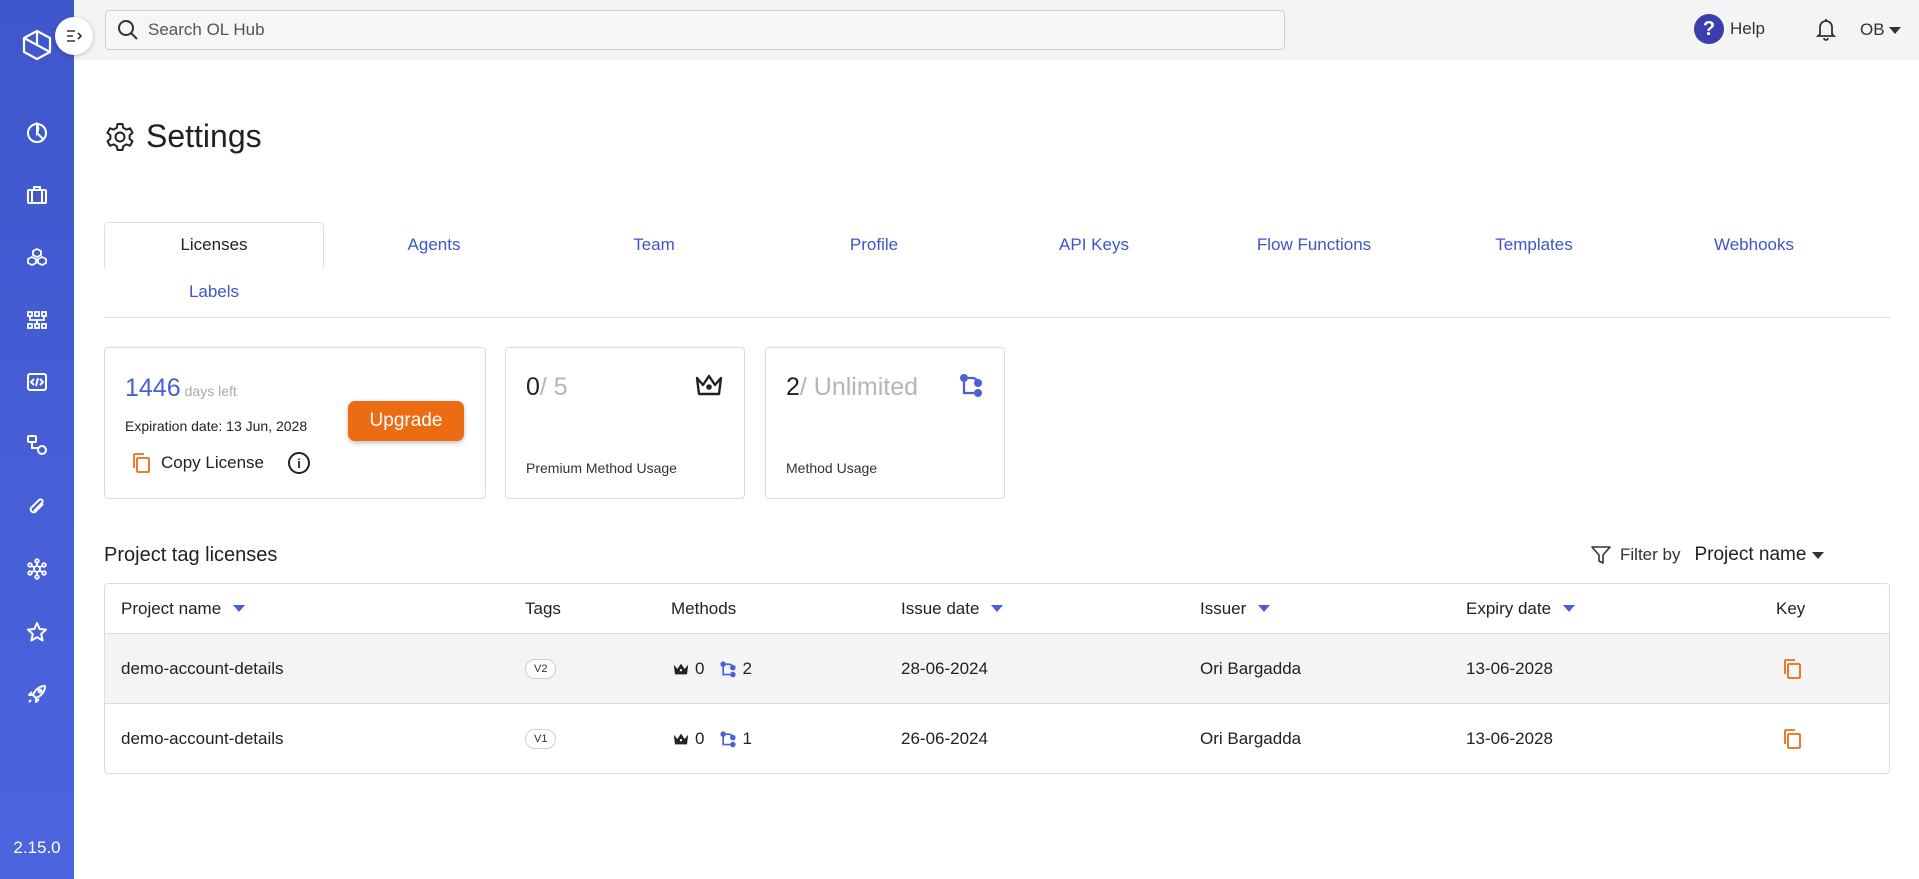 Image resolution: width=1919 pixels, height=879 pixels. What do you see at coordinates (625, 423) in the screenshot?
I see `premium-usage-card: 0/ 5 Premium Method Usage` at bounding box center [625, 423].